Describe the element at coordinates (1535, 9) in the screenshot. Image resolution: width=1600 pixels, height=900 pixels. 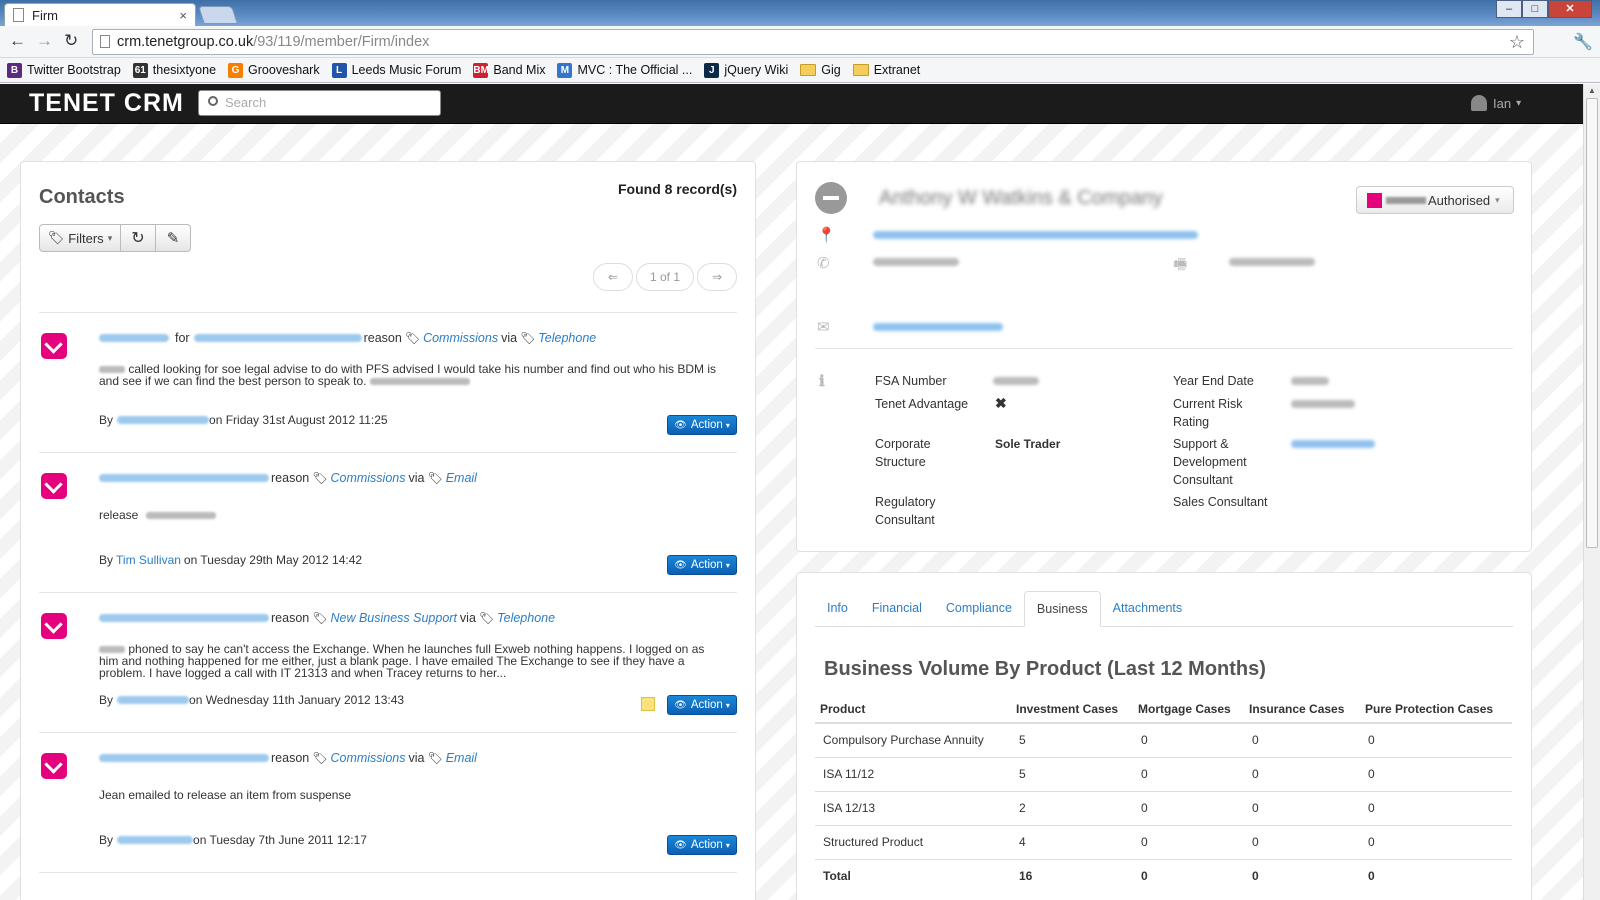
I see `maximize-button: □` at that location.